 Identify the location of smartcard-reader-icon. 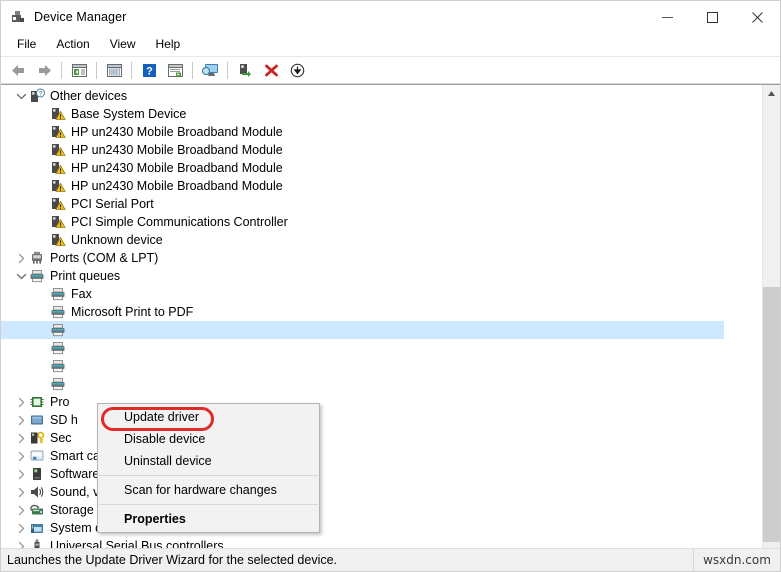
(37, 456).